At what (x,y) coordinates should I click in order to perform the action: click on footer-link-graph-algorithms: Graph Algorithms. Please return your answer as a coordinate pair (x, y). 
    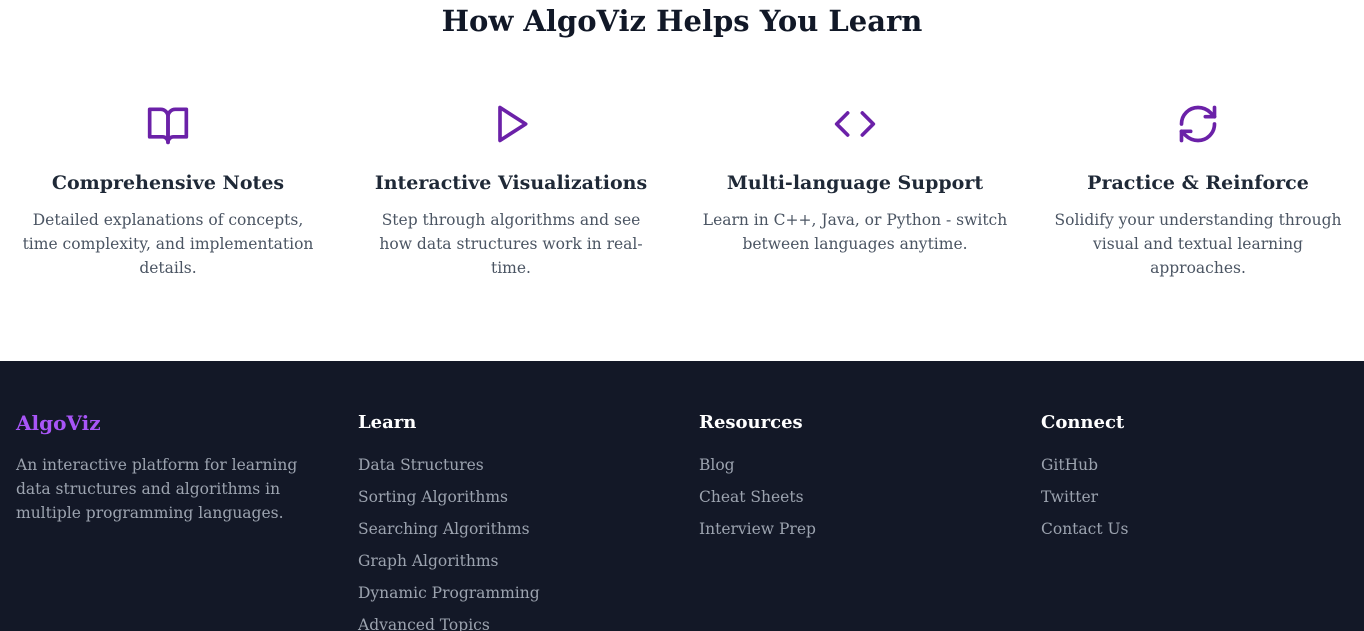
    Looking at the image, I should click on (518, 561).